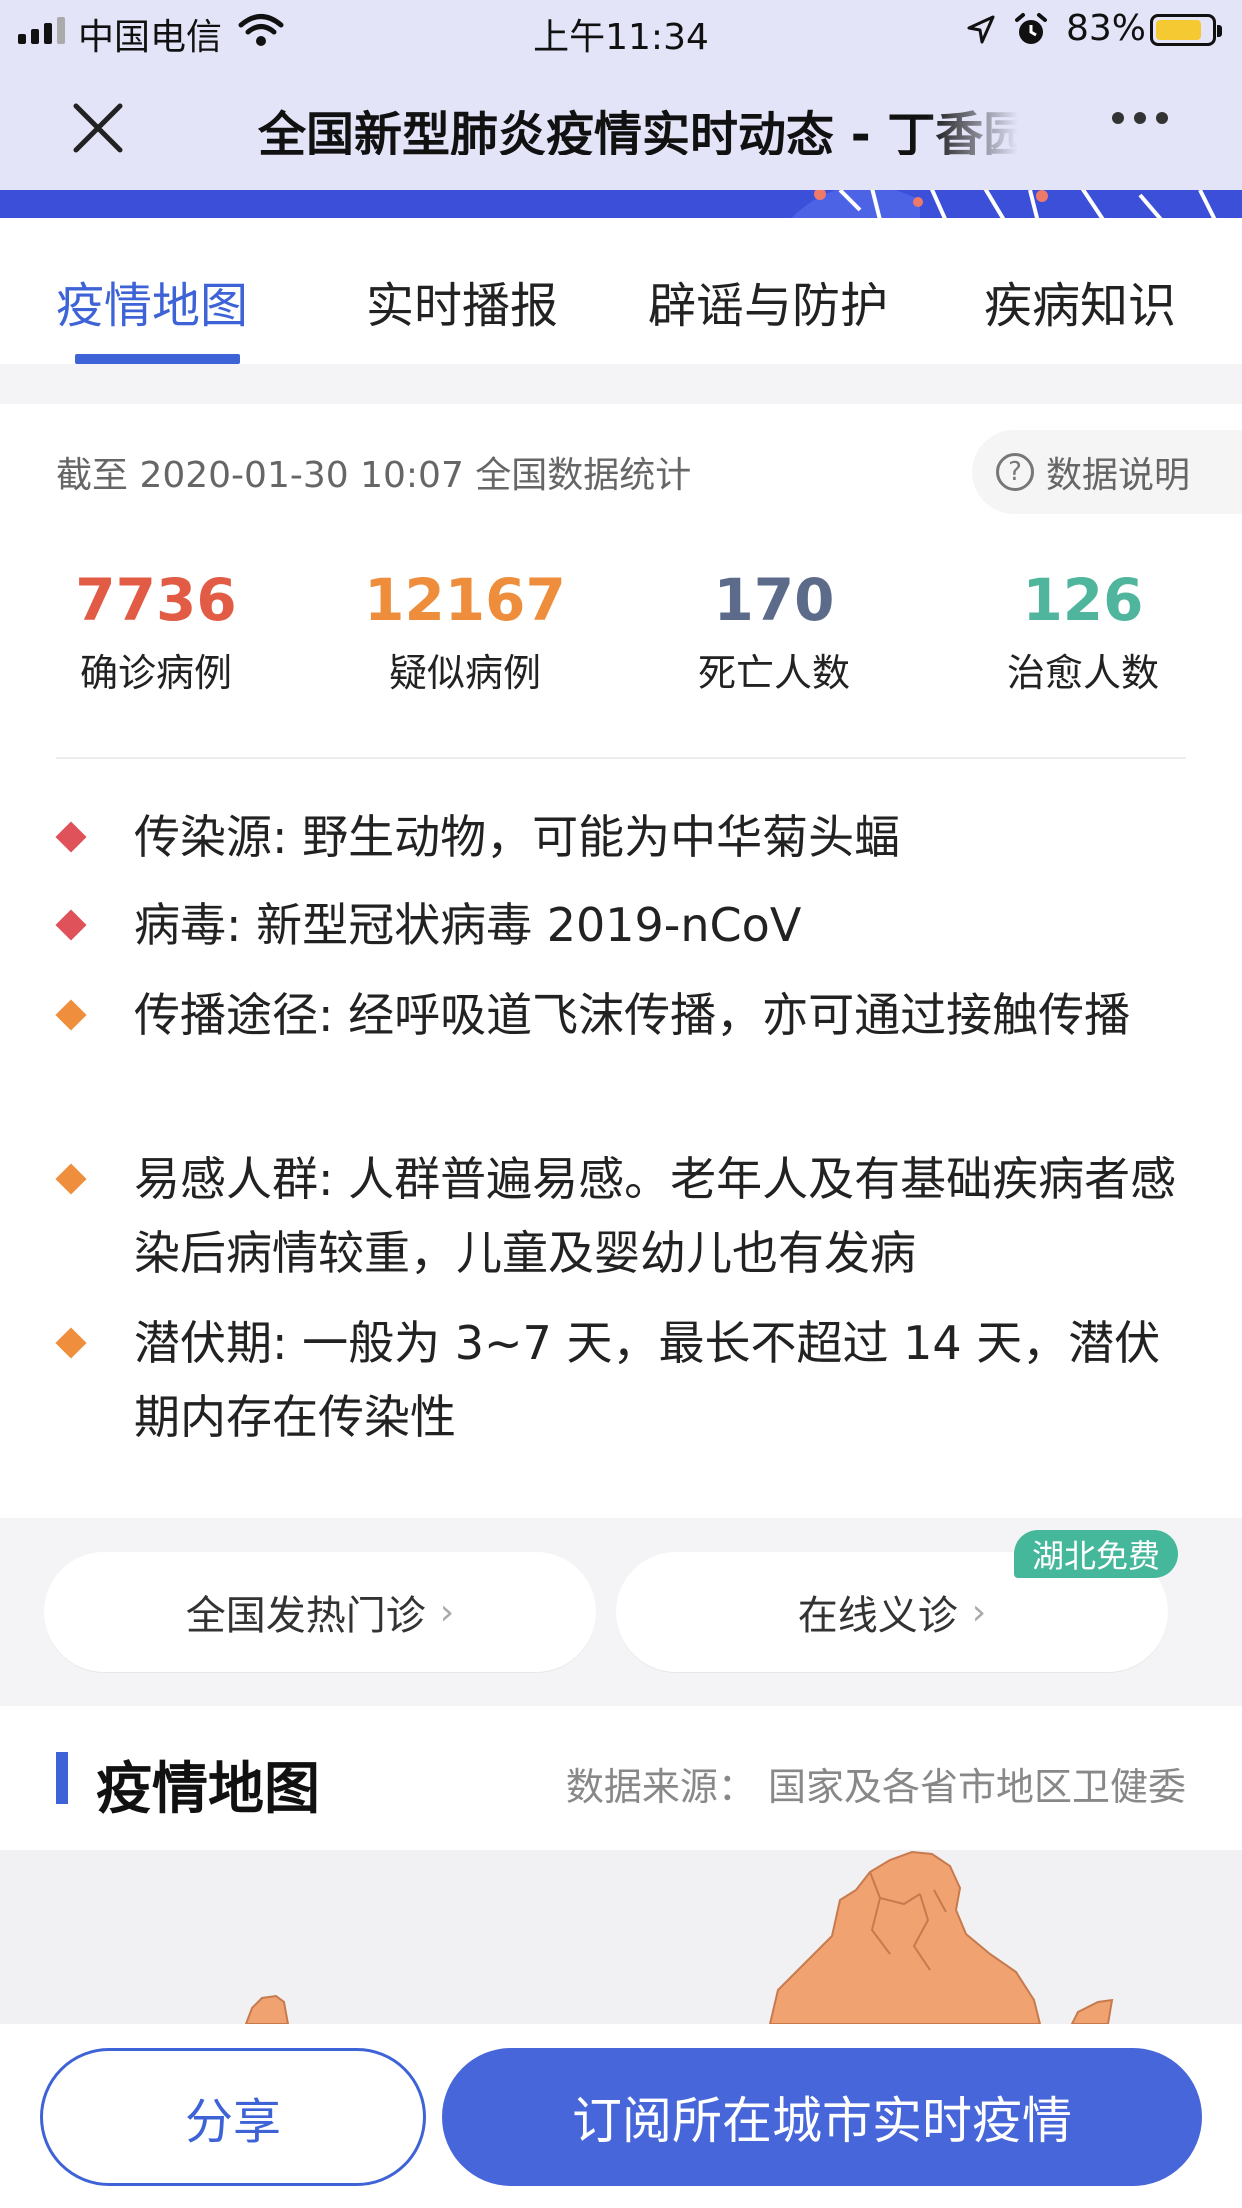 The image size is (1242, 2208). I want to click on close-icon, so click(98, 128).